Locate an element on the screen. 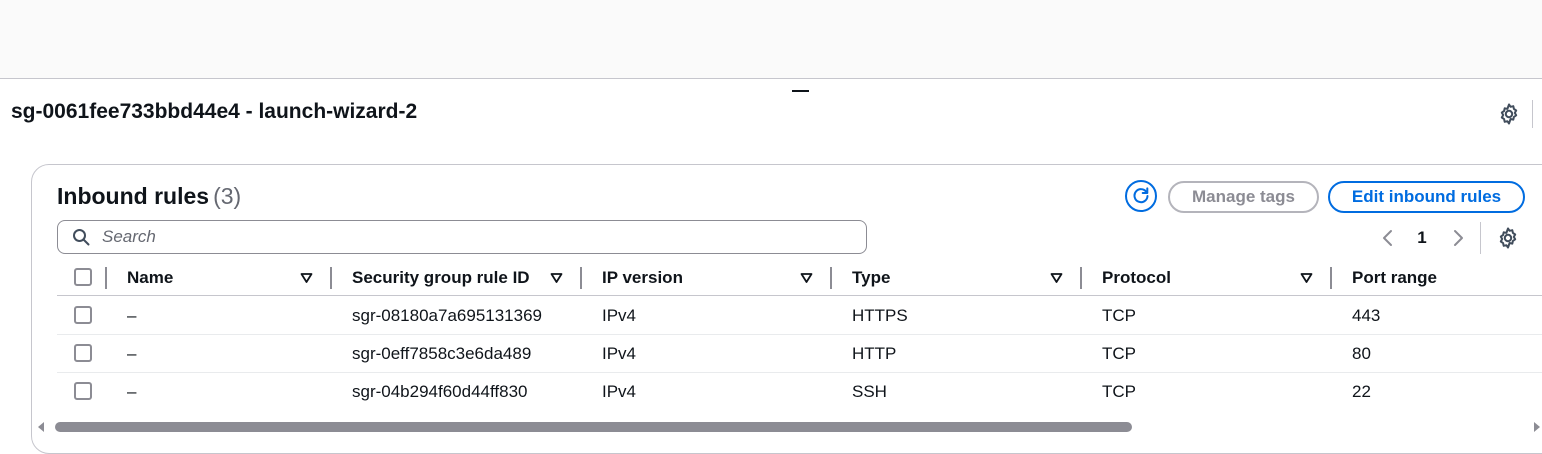  cell-rule-id: sgr-0eff7858c3e6da489 is located at coordinates (442, 353).